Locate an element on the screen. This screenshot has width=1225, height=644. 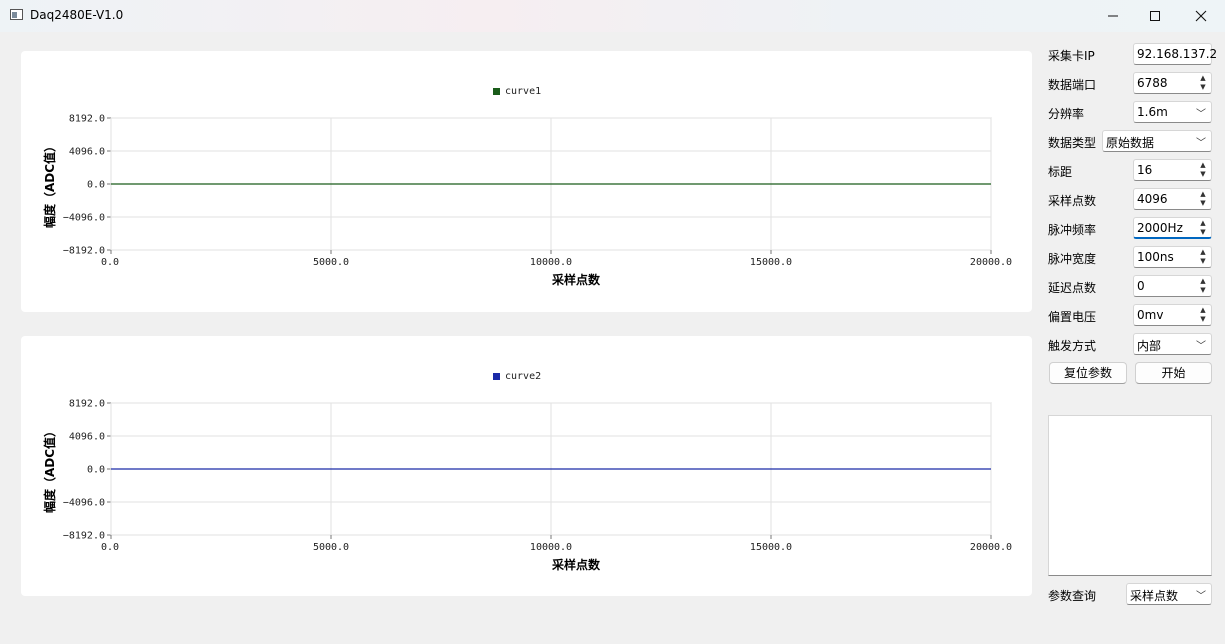
bias-spinbox: 0mv ▲ ▼ is located at coordinates (1172, 315).